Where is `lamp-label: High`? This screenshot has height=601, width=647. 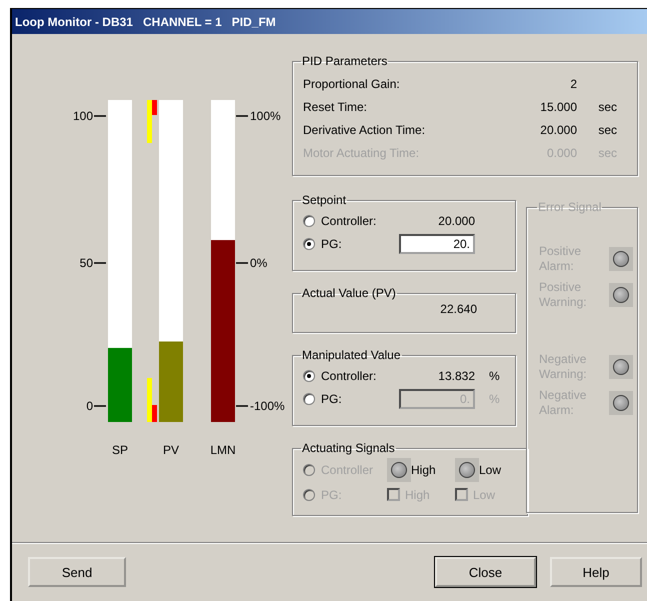
lamp-label: High is located at coordinates (423, 469).